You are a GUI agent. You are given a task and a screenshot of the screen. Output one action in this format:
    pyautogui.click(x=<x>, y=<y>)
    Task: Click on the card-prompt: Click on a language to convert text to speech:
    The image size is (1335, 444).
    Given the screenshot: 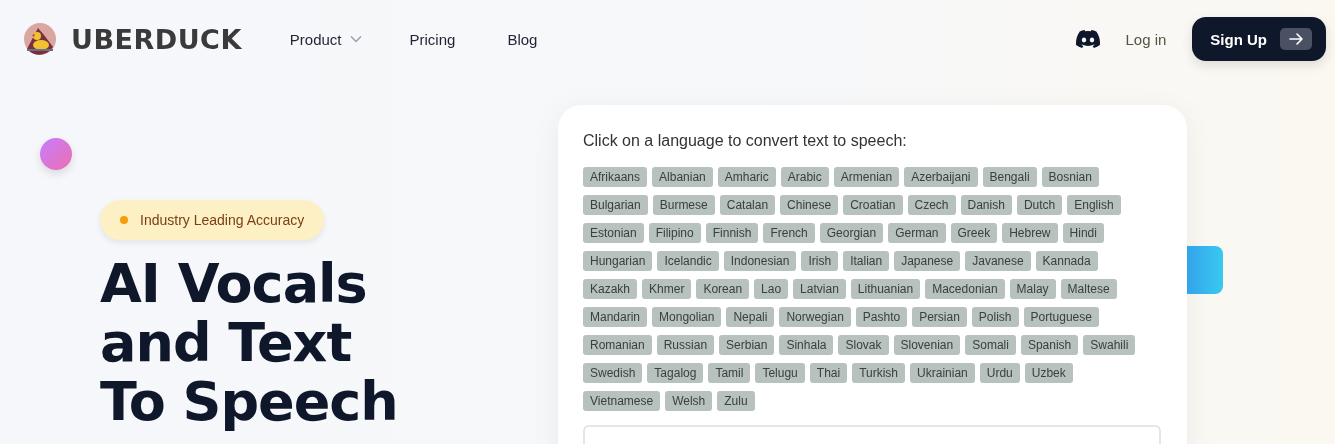 What is the action you would take?
    pyautogui.click(x=745, y=141)
    